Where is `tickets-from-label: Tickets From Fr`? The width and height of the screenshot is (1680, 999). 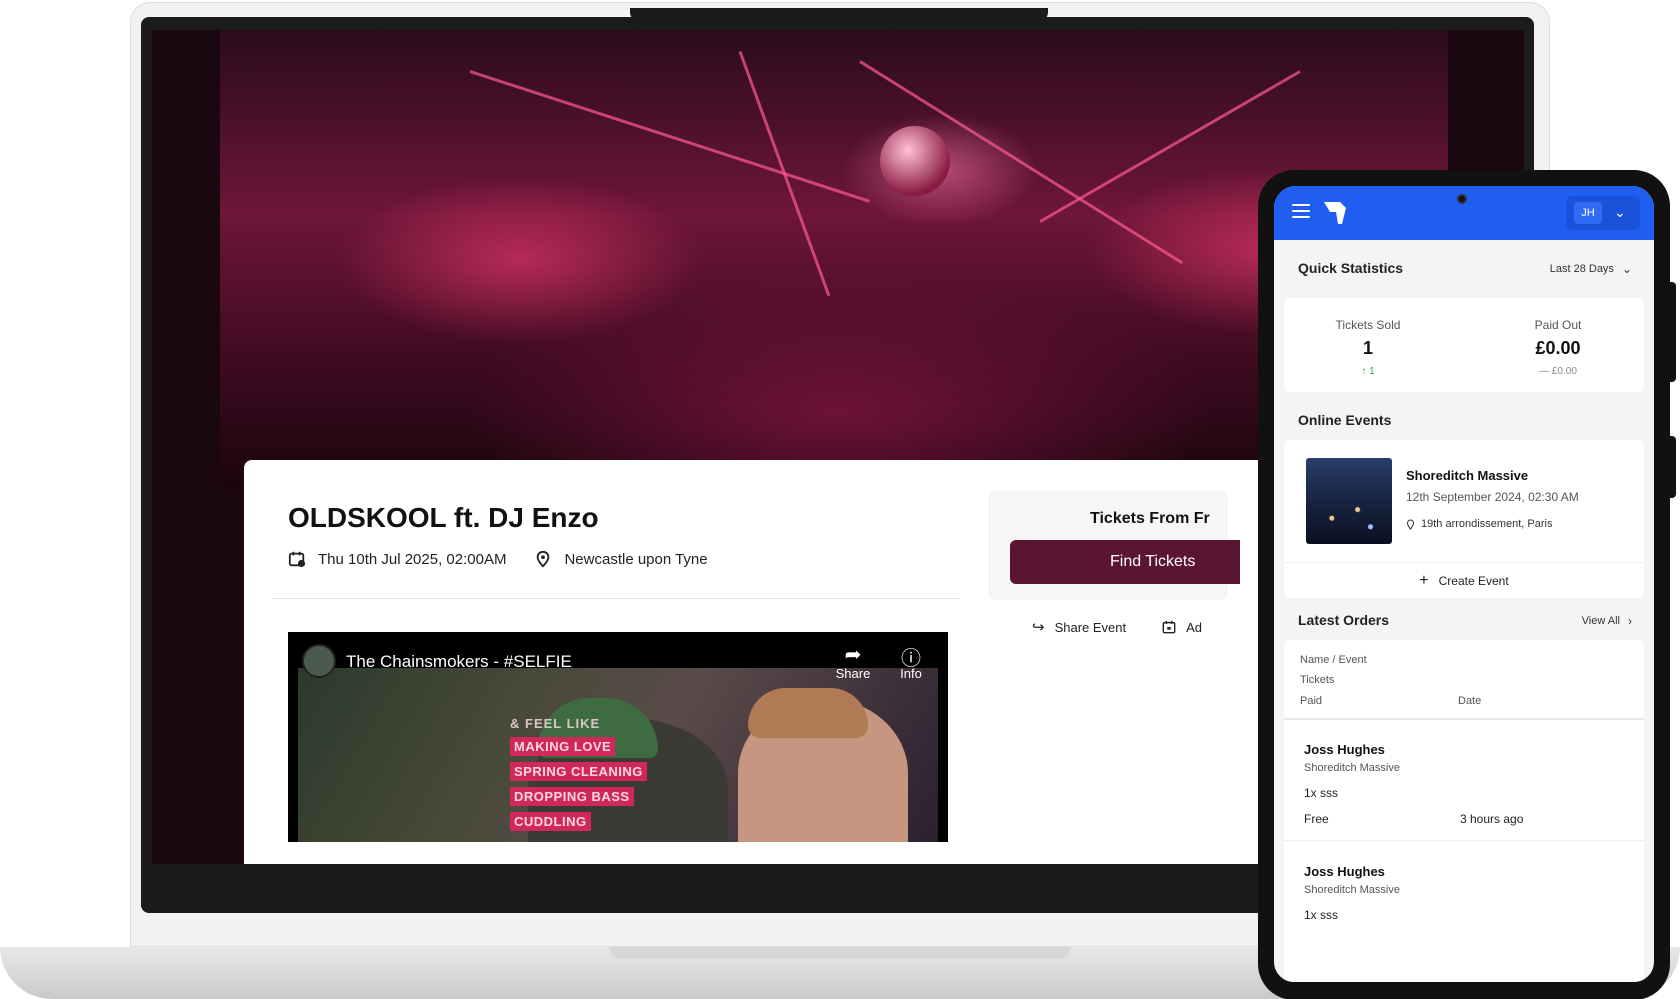 tickets-from-label: Tickets From Fr is located at coordinates (1150, 518).